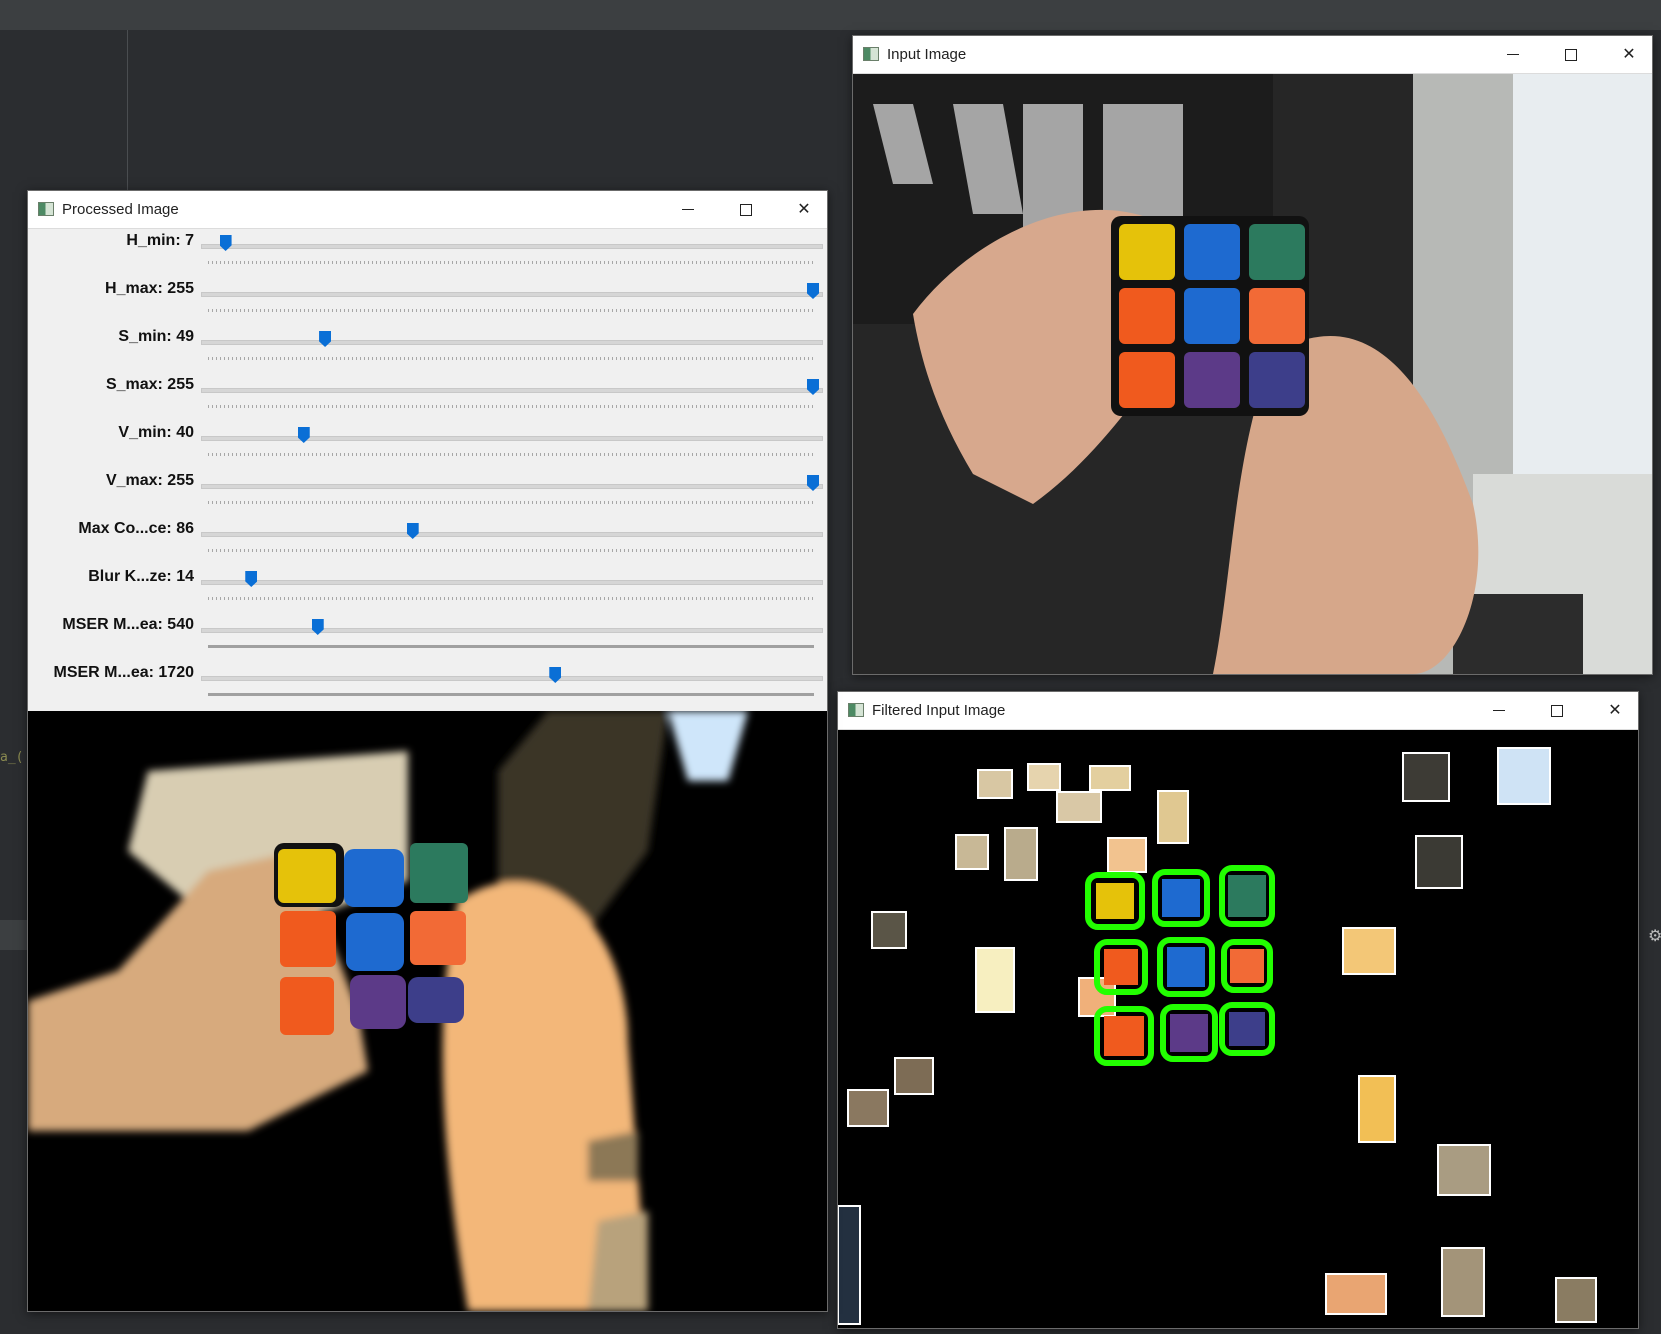 The height and width of the screenshot is (1334, 1661). What do you see at coordinates (427, 301) in the screenshot?
I see `trackbar-row: H_max: 255` at bounding box center [427, 301].